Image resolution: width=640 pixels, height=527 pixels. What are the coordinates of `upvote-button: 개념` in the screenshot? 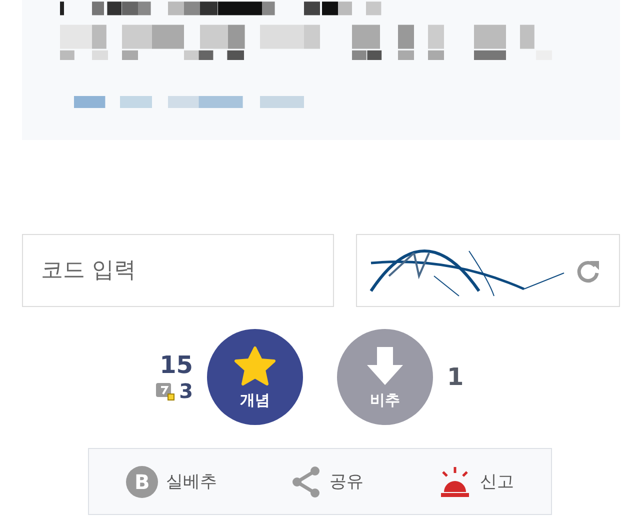 It's located at (255, 377).